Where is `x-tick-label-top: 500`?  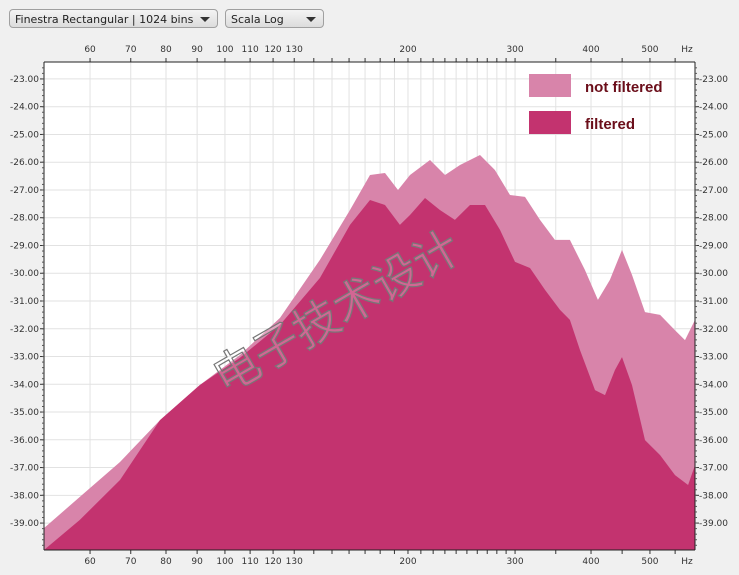
x-tick-label-top: 500 is located at coordinates (649, 50).